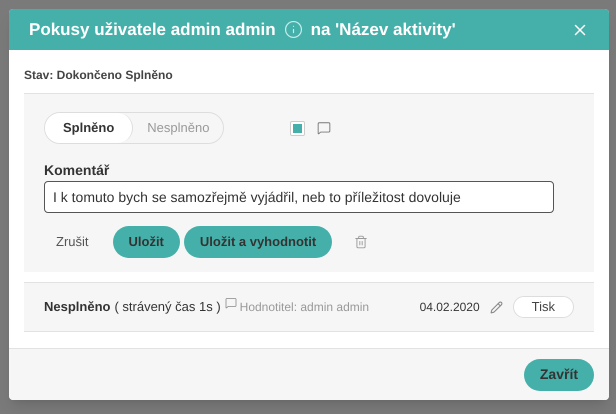 This screenshot has height=414, width=616. What do you see at coordinates (559, 374) in the screenshot?
I see `close-button: Zavřít` at bounding box center [559, 374].